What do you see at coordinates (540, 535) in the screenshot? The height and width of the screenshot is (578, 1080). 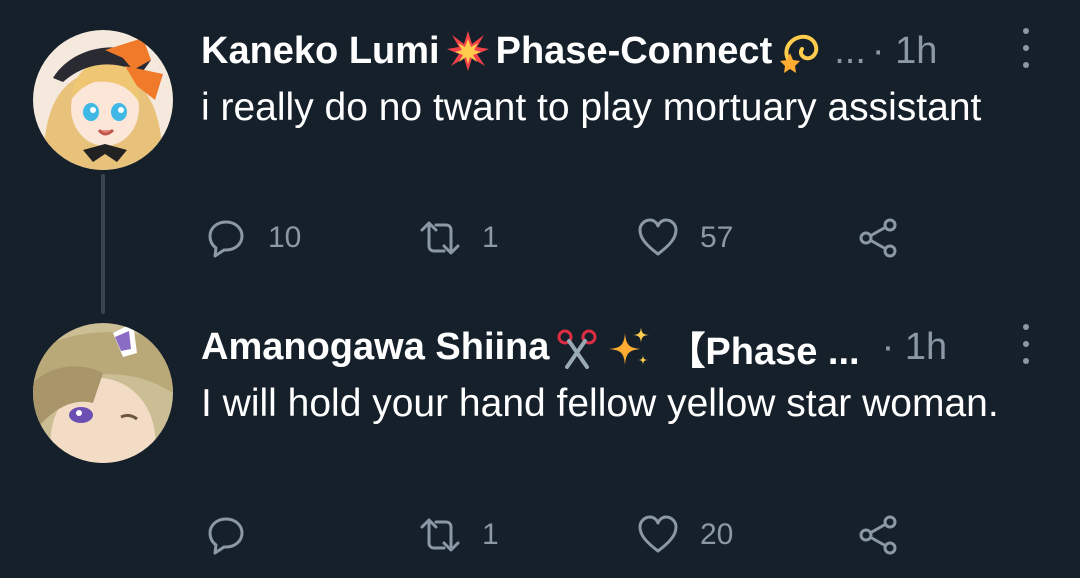 I see `tweet-actions: 1 20` at bounding box center [540, 535].